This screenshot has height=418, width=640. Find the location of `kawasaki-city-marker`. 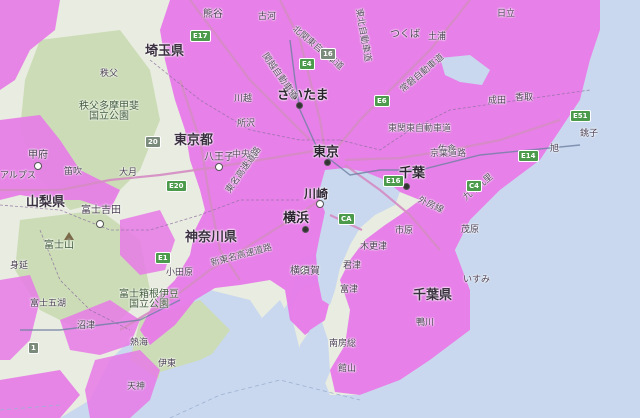

kawasaki-city-marker is located at coordinates (320, 204).